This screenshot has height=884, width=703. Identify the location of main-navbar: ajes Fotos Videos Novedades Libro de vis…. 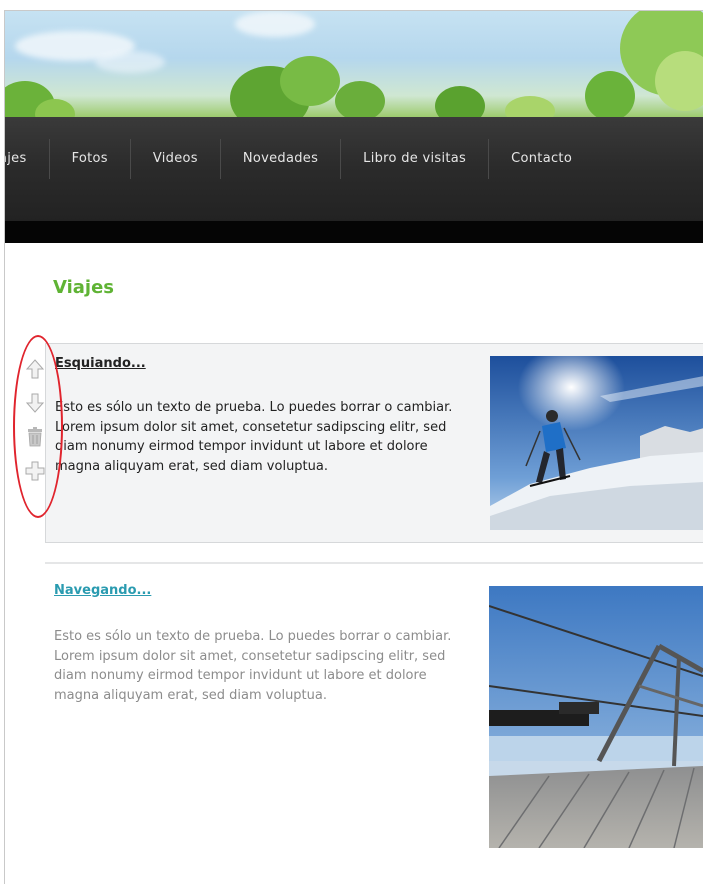
(354, 180).